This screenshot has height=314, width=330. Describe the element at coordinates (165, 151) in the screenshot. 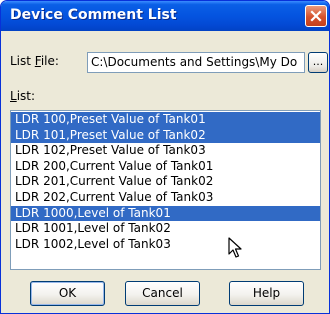

I see `list-item: LDR 102,Preset Value of Tank03` at that location.